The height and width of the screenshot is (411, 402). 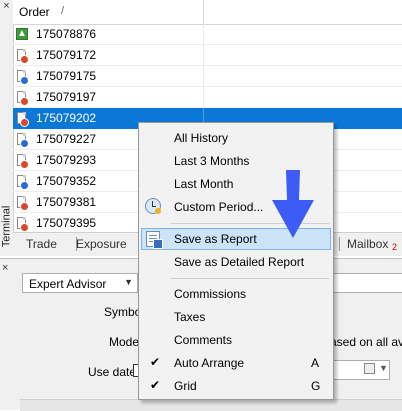 What do you see at coordinates (316, 386) in the screenshot?
I see `menu-item-shortcut: G` at bounding box center [316, 386].